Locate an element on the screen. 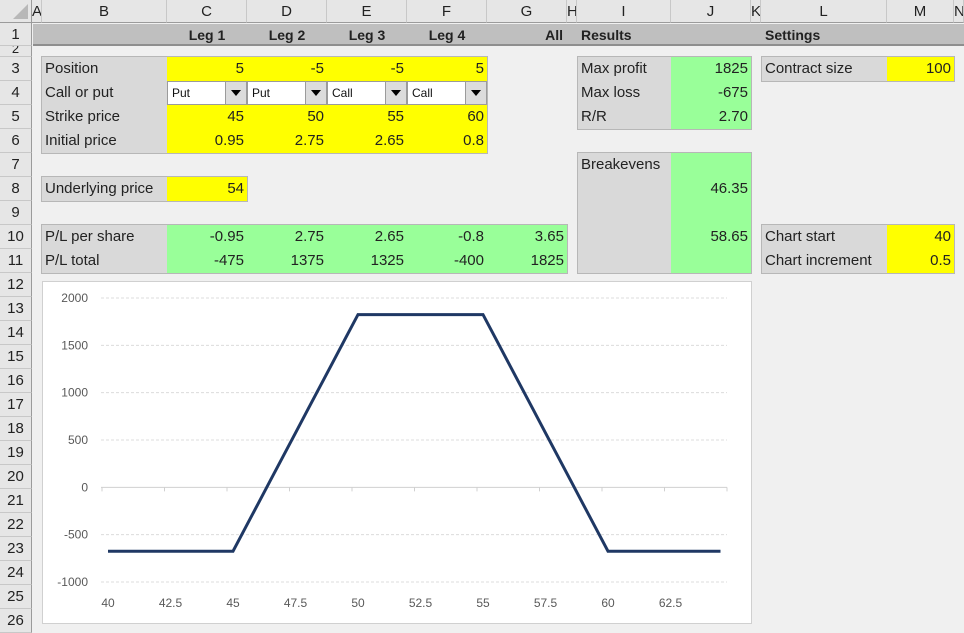  row-header-12: 12 is located at coordinates (16, 285).